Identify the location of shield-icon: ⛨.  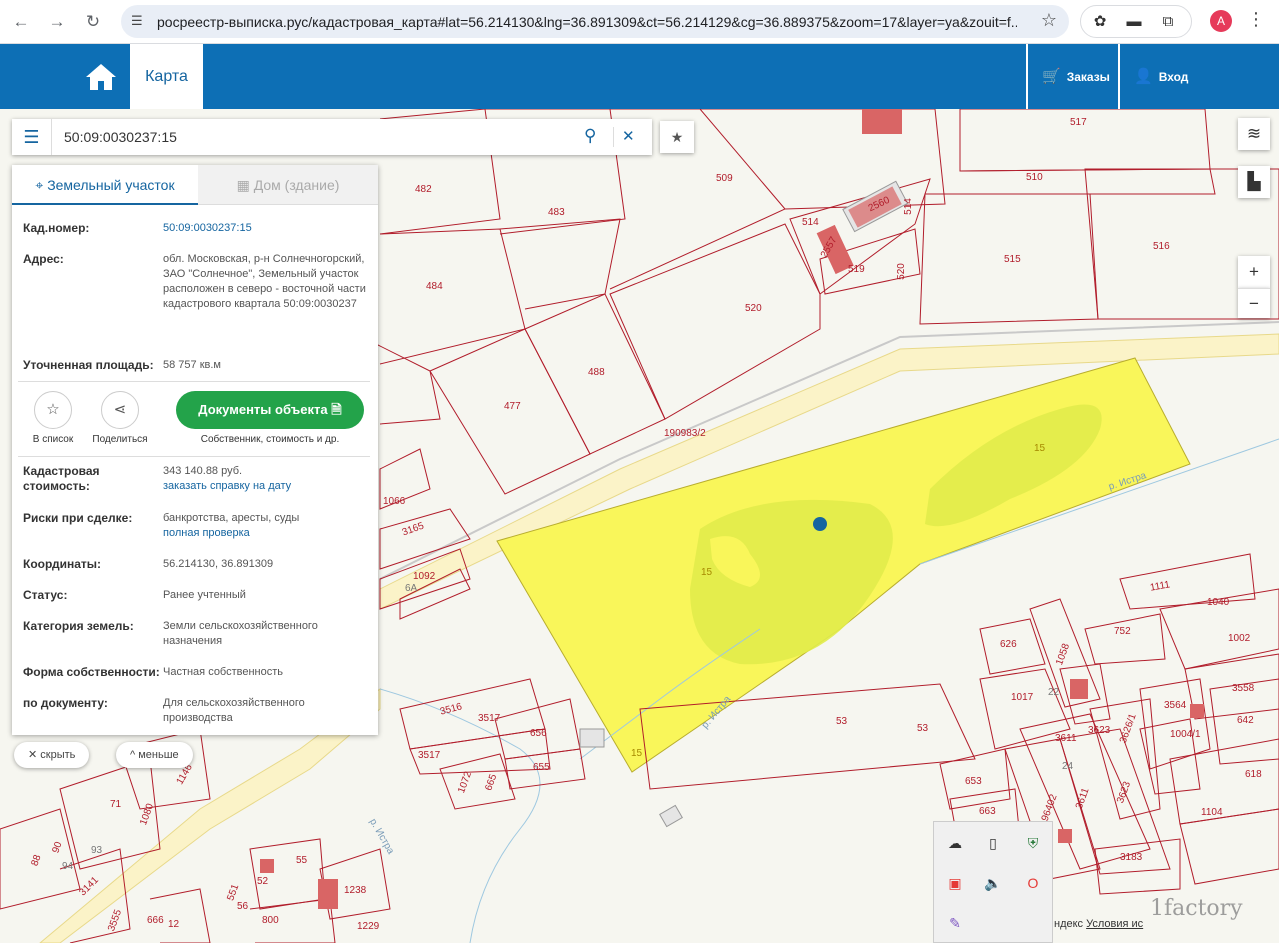
(1033, 843).